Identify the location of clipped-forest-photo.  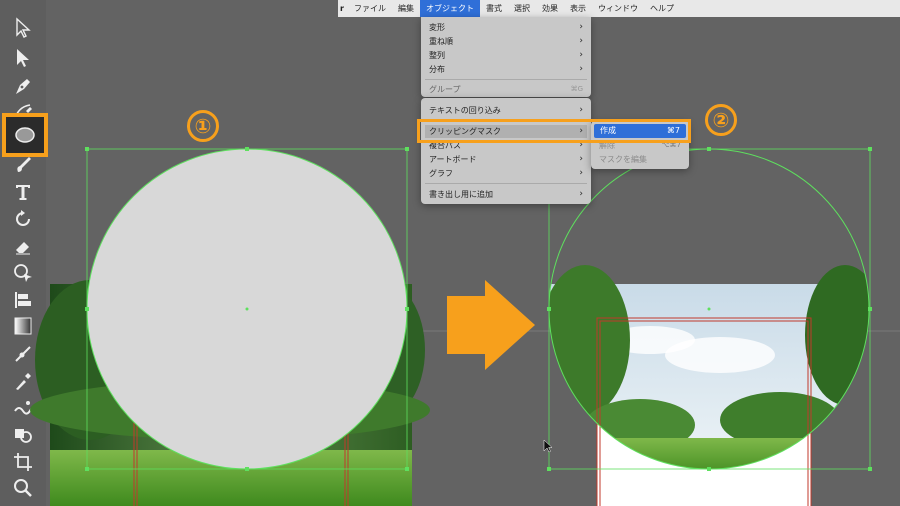
(709, 367).